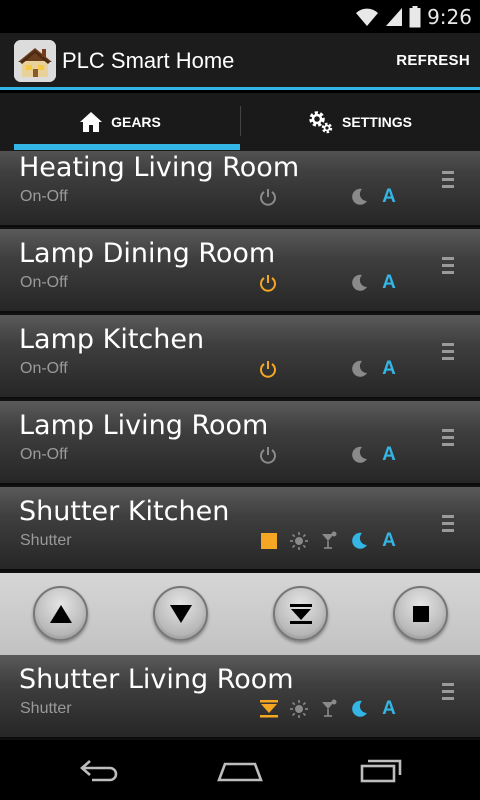 This screenshot has height=800, width=480. What do you see at coordinates (376, 122) in the screenshot?
I see `tab-settings-label: SETTINGS` at bounding box center [376, 122].